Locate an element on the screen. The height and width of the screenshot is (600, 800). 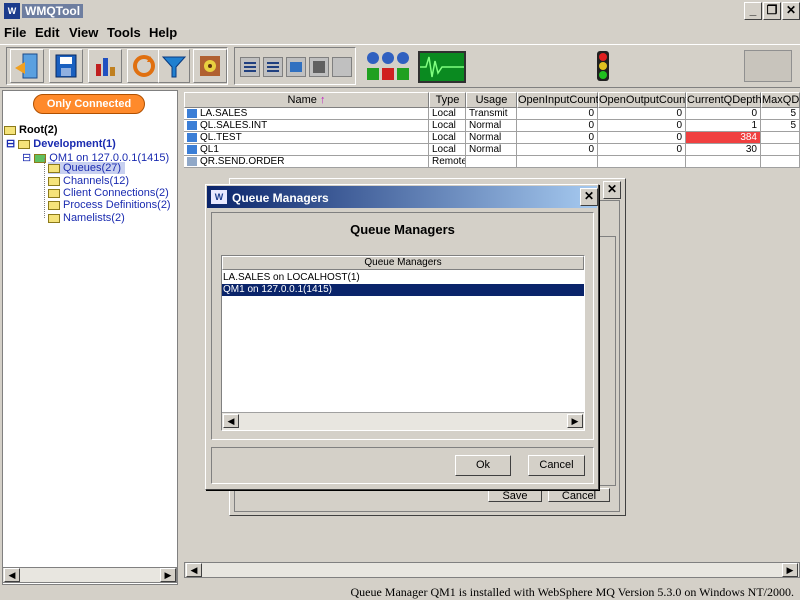
menu-help: Help is located at coordinates (163, 32).